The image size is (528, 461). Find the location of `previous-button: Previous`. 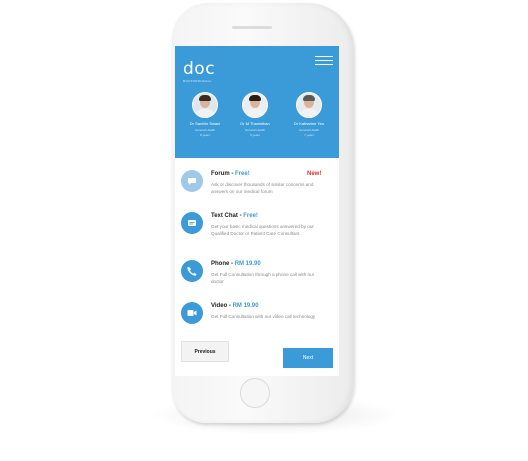

previous-button: Previous is located at coordinates (205, 351).